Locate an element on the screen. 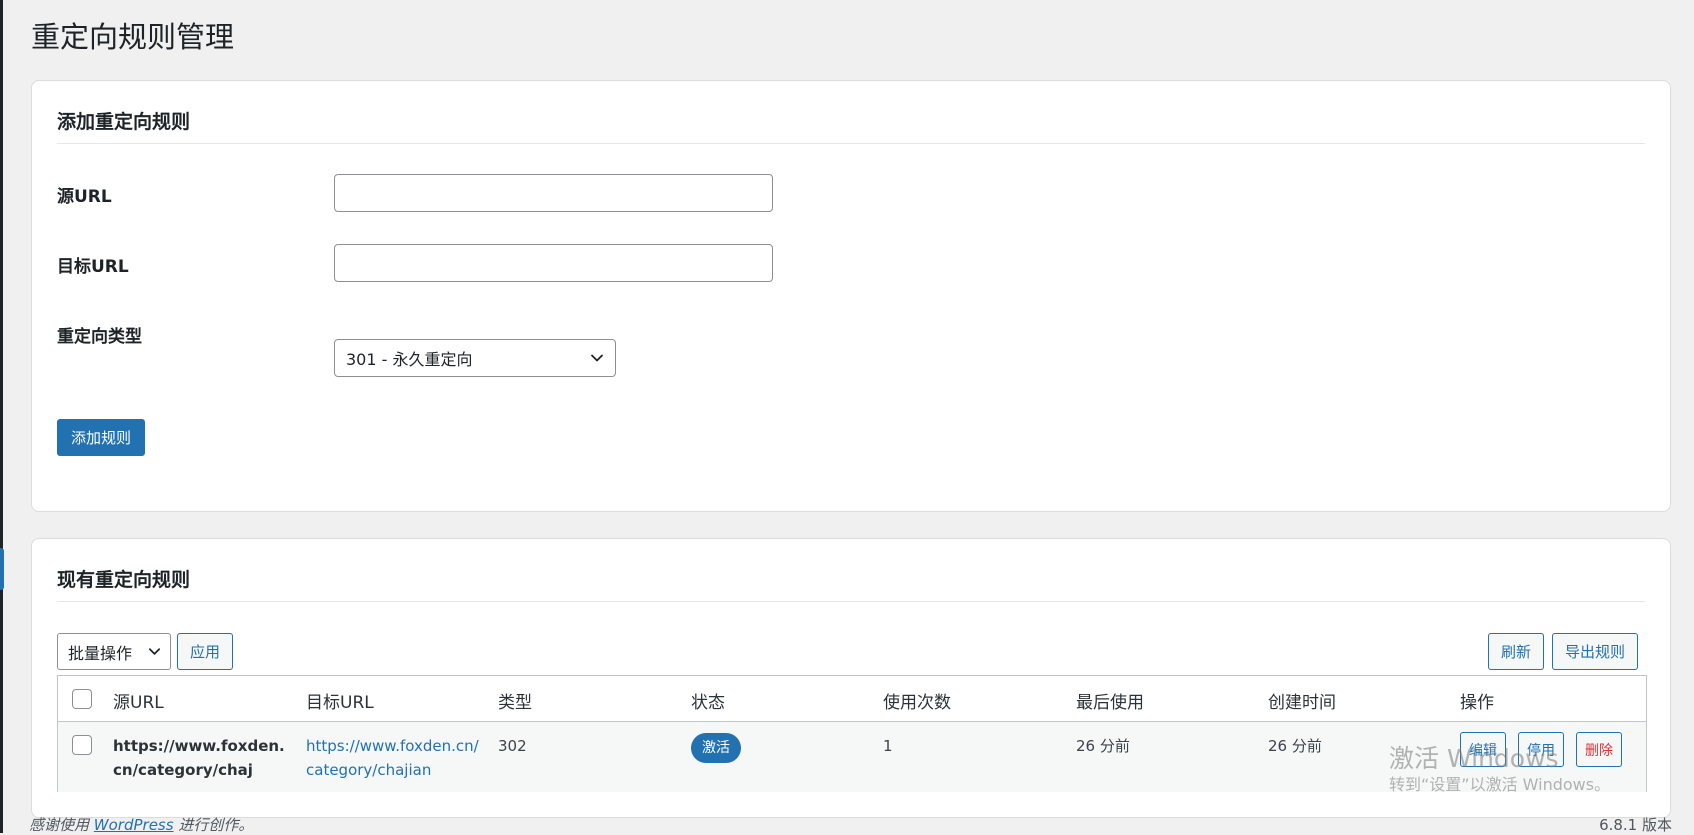 The width and height of the screenshot is (1694, 835). wordpress-link: WordPress is located at coordinates (134, 825).